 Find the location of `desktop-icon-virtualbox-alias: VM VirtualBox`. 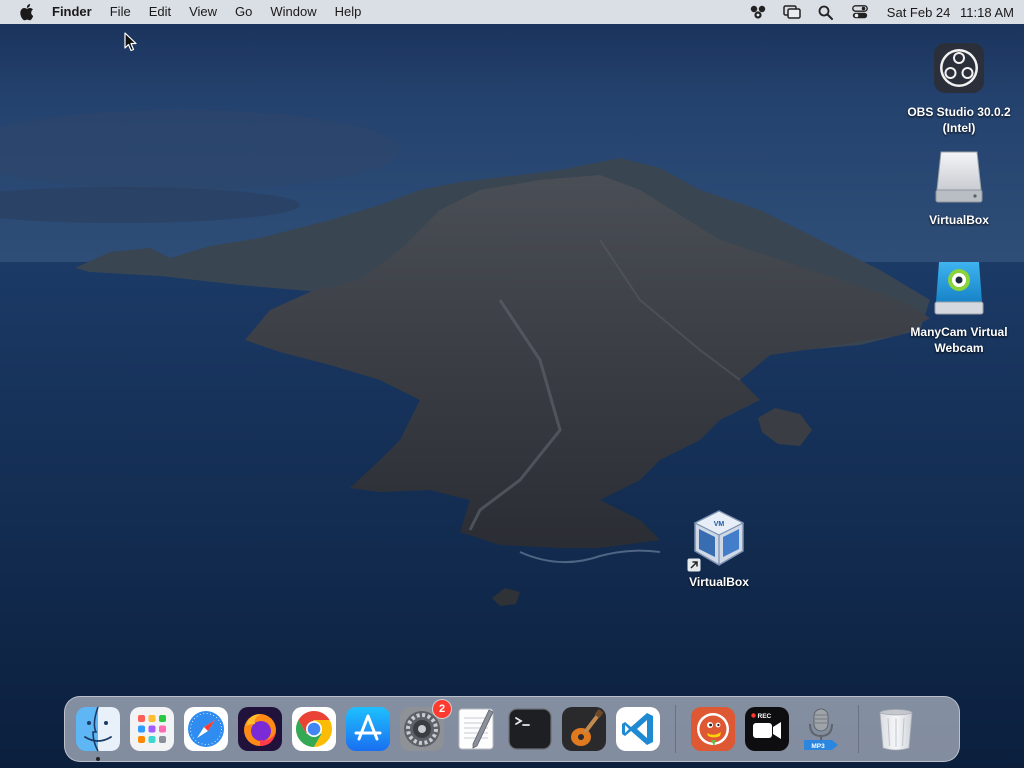

desktop-icon-virtualbox-alias: VM VirtualBox is located at coordinates (719, 549).